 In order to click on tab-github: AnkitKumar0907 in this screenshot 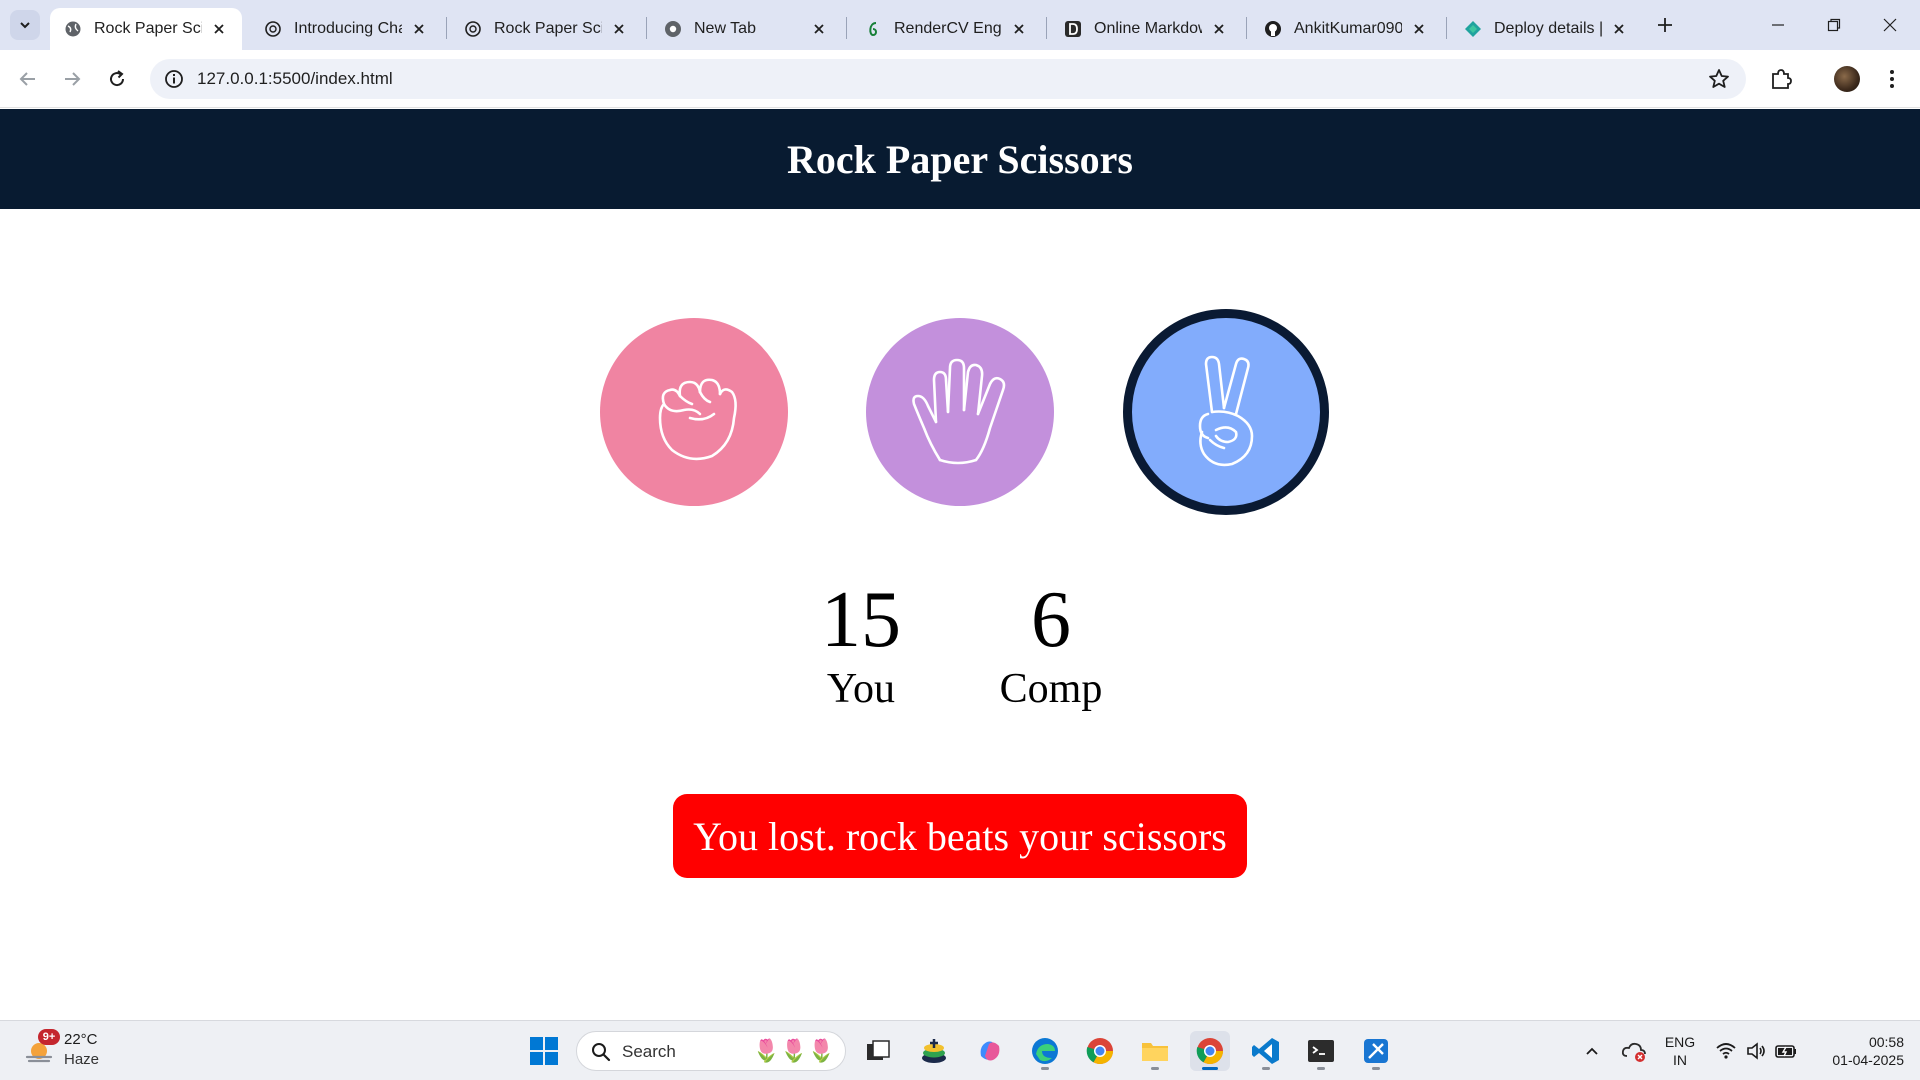, I will do `click(1346, 29)`.